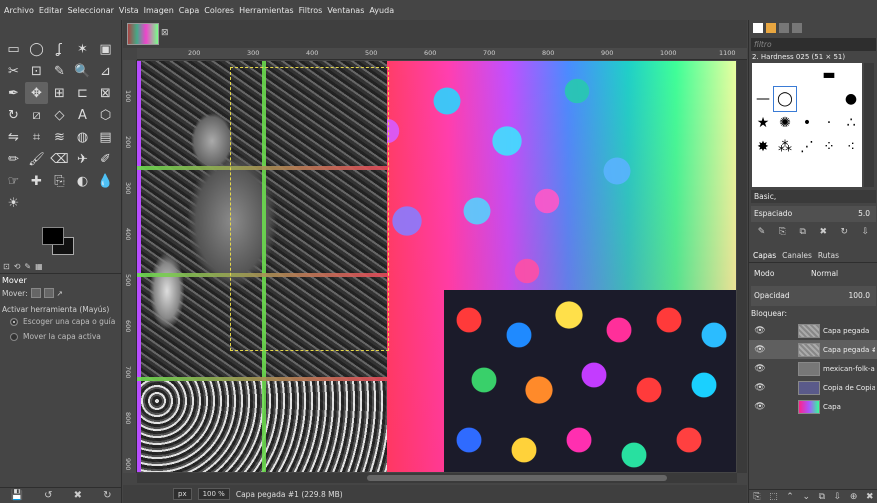  Describe the element at coordinates (859, 295) in the screenshot. I see `opacity-value: 100.0` at that location.